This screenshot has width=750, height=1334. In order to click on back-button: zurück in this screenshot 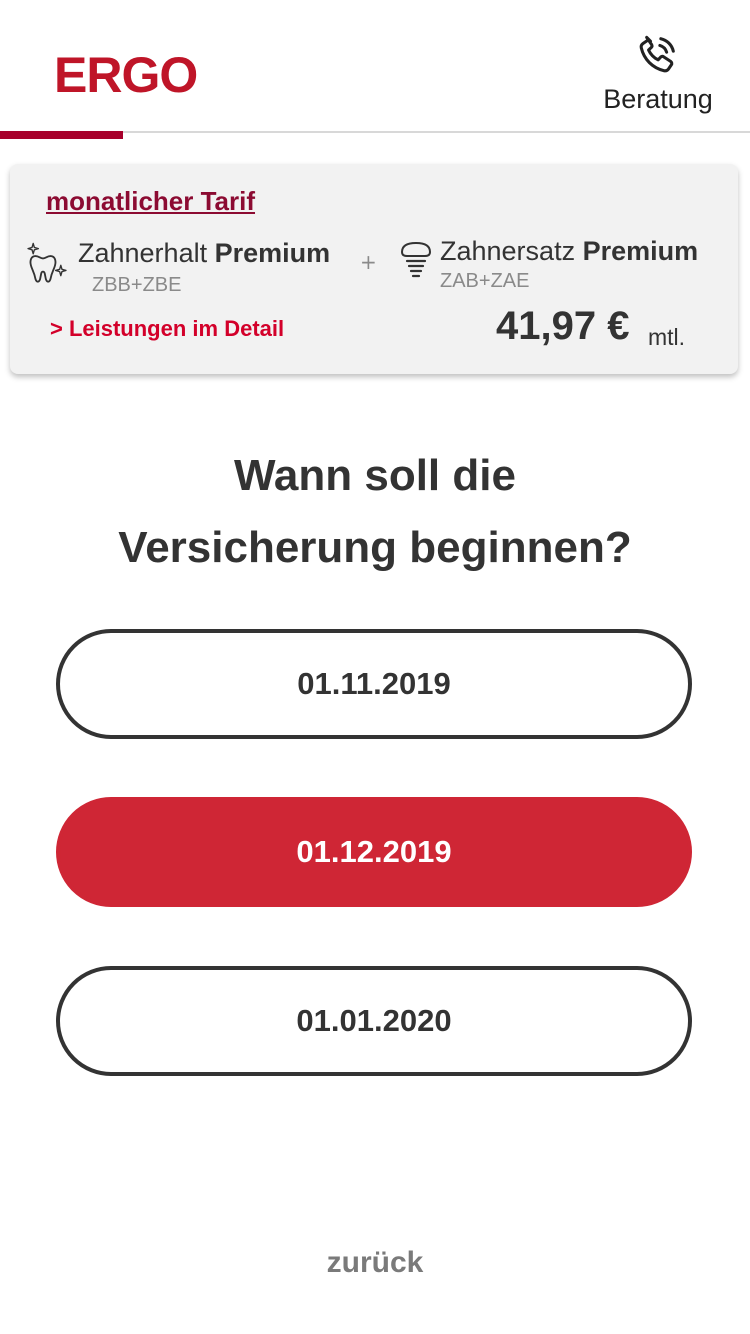, I will do `click(375, 1263)`.